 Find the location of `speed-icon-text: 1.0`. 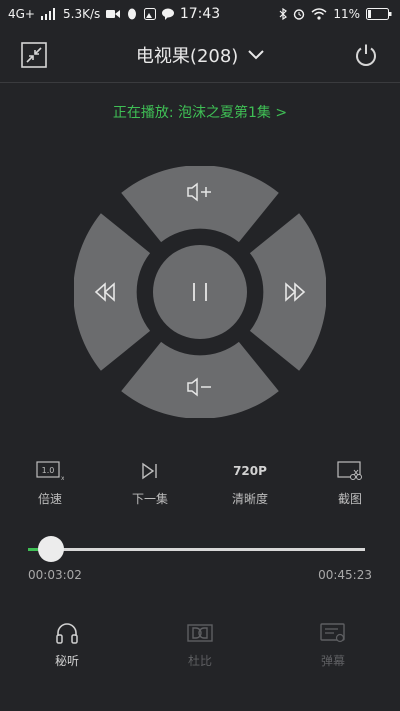

speed-icon-text: 1.0 is located at coordinates (48, 470).